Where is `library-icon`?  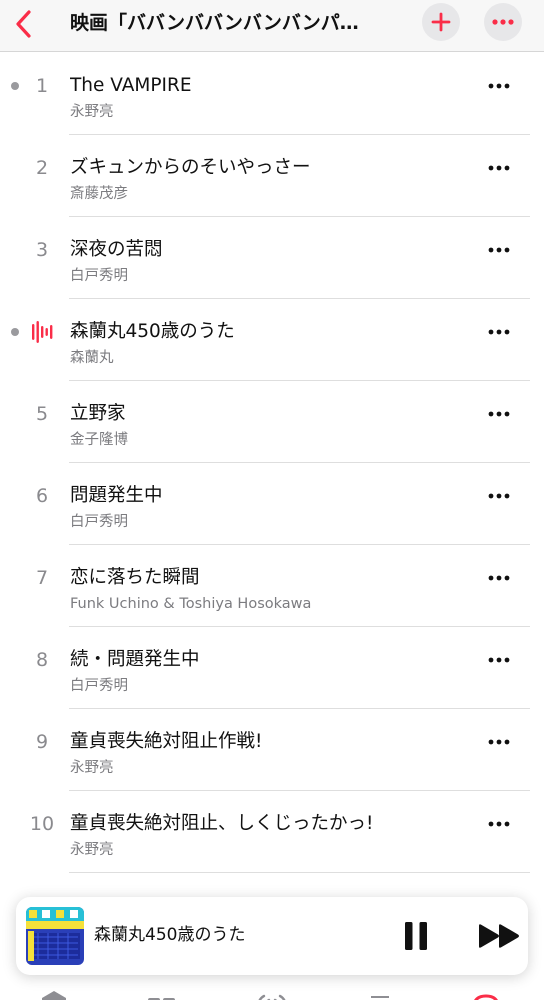 library-icon is located at coordinates (380, 995).